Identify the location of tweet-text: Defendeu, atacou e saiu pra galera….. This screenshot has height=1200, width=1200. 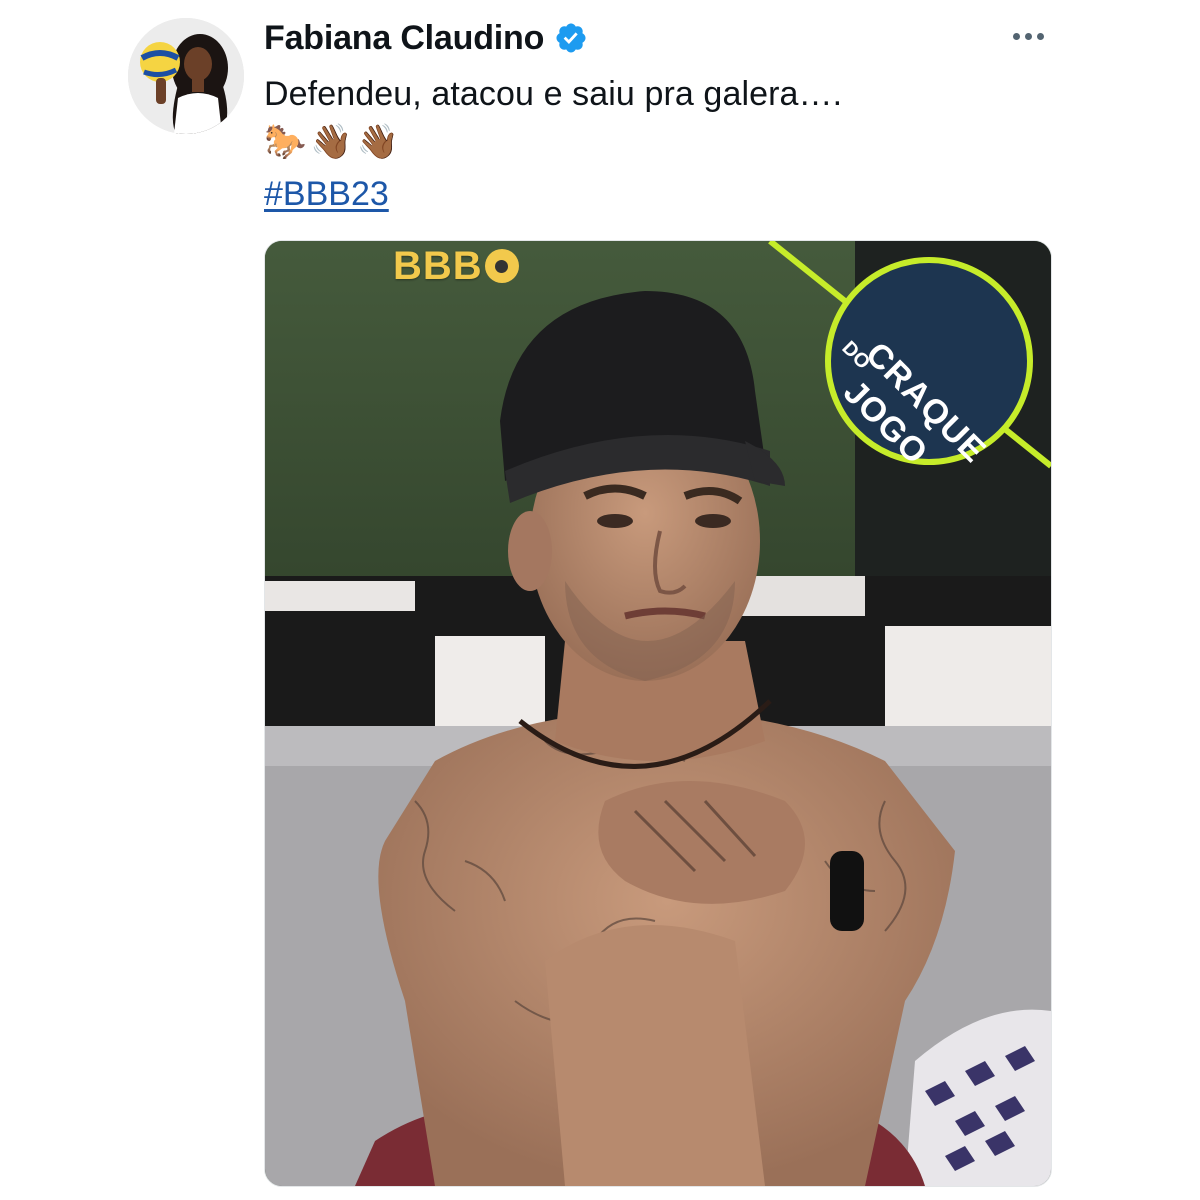
(553, 94).